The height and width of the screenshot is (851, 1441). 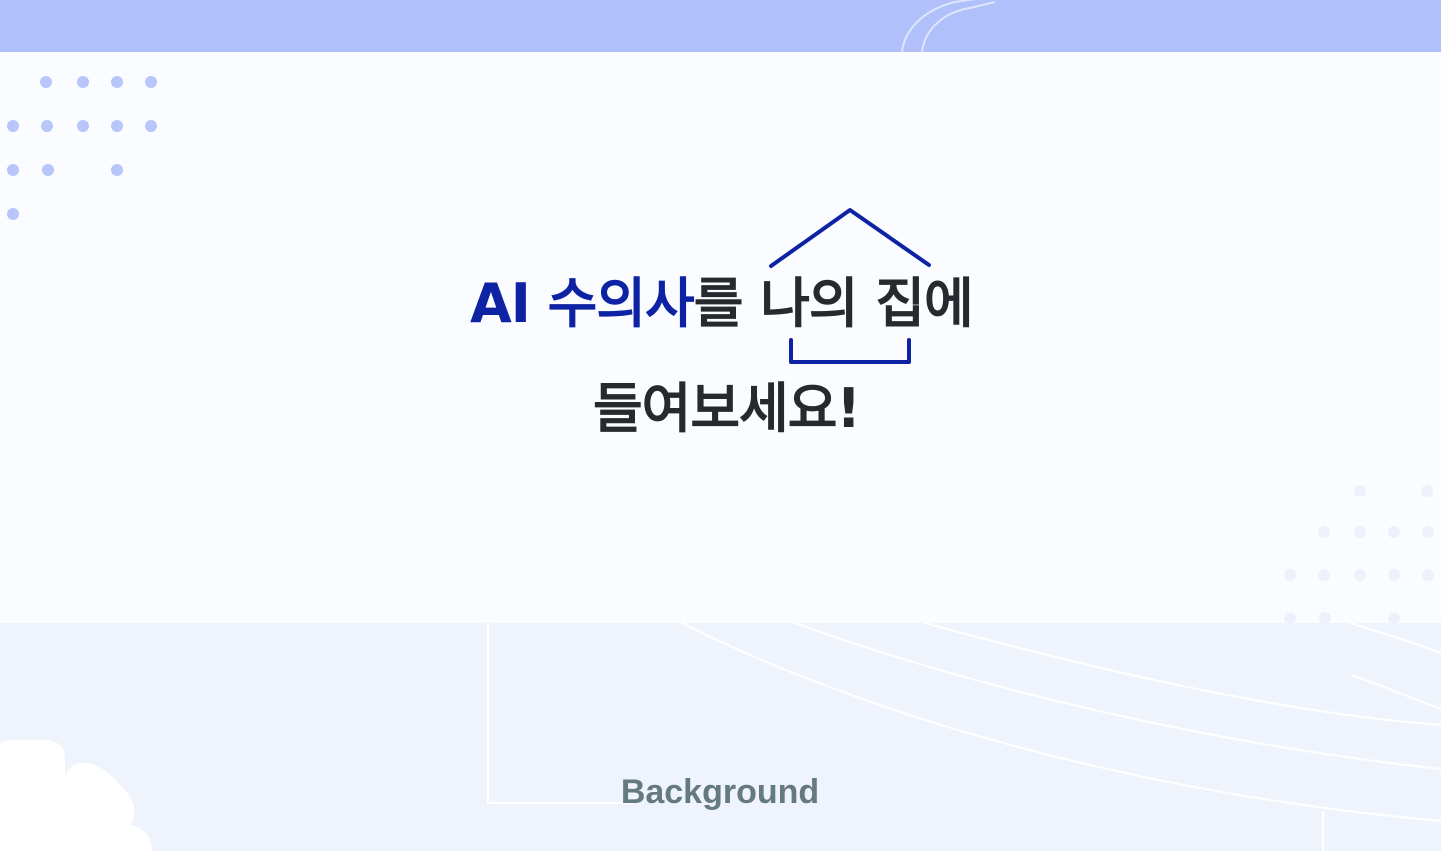 I want to click on headline-line-1: AI 수의사를 나의 집에, so click(x=722, y=303).